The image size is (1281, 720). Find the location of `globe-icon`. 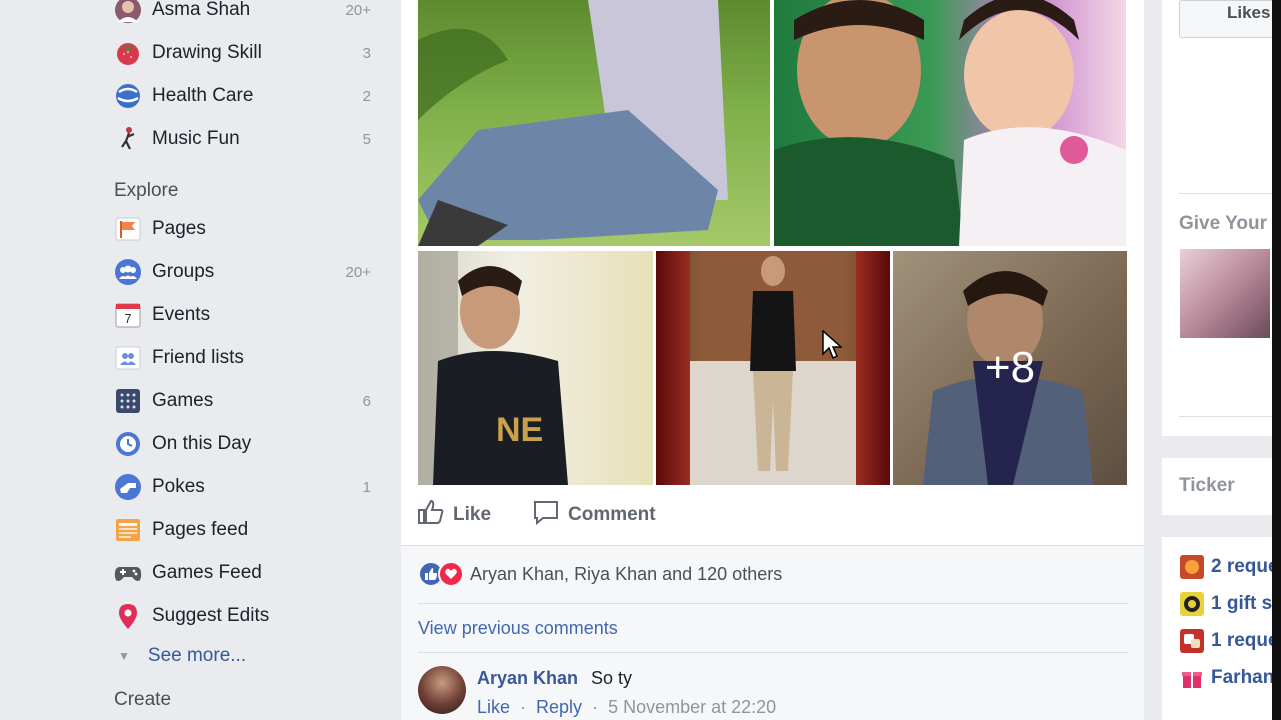

globe-icon is located at coordinates (128, 96).